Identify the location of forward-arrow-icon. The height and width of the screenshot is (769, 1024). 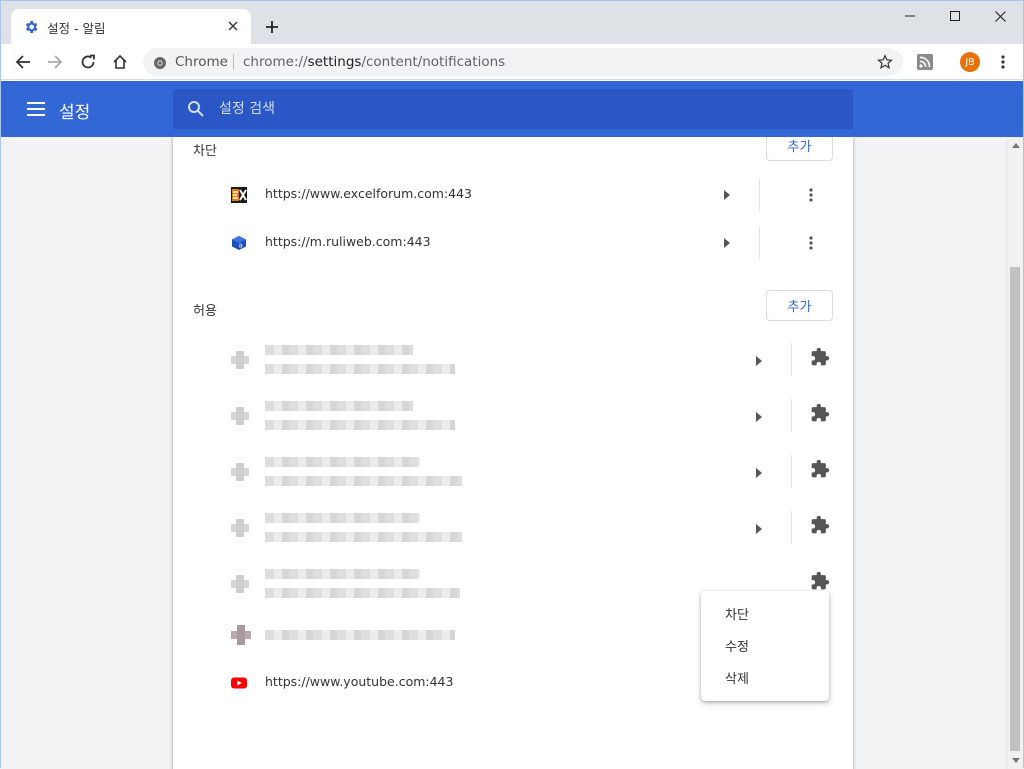
(55, 62).